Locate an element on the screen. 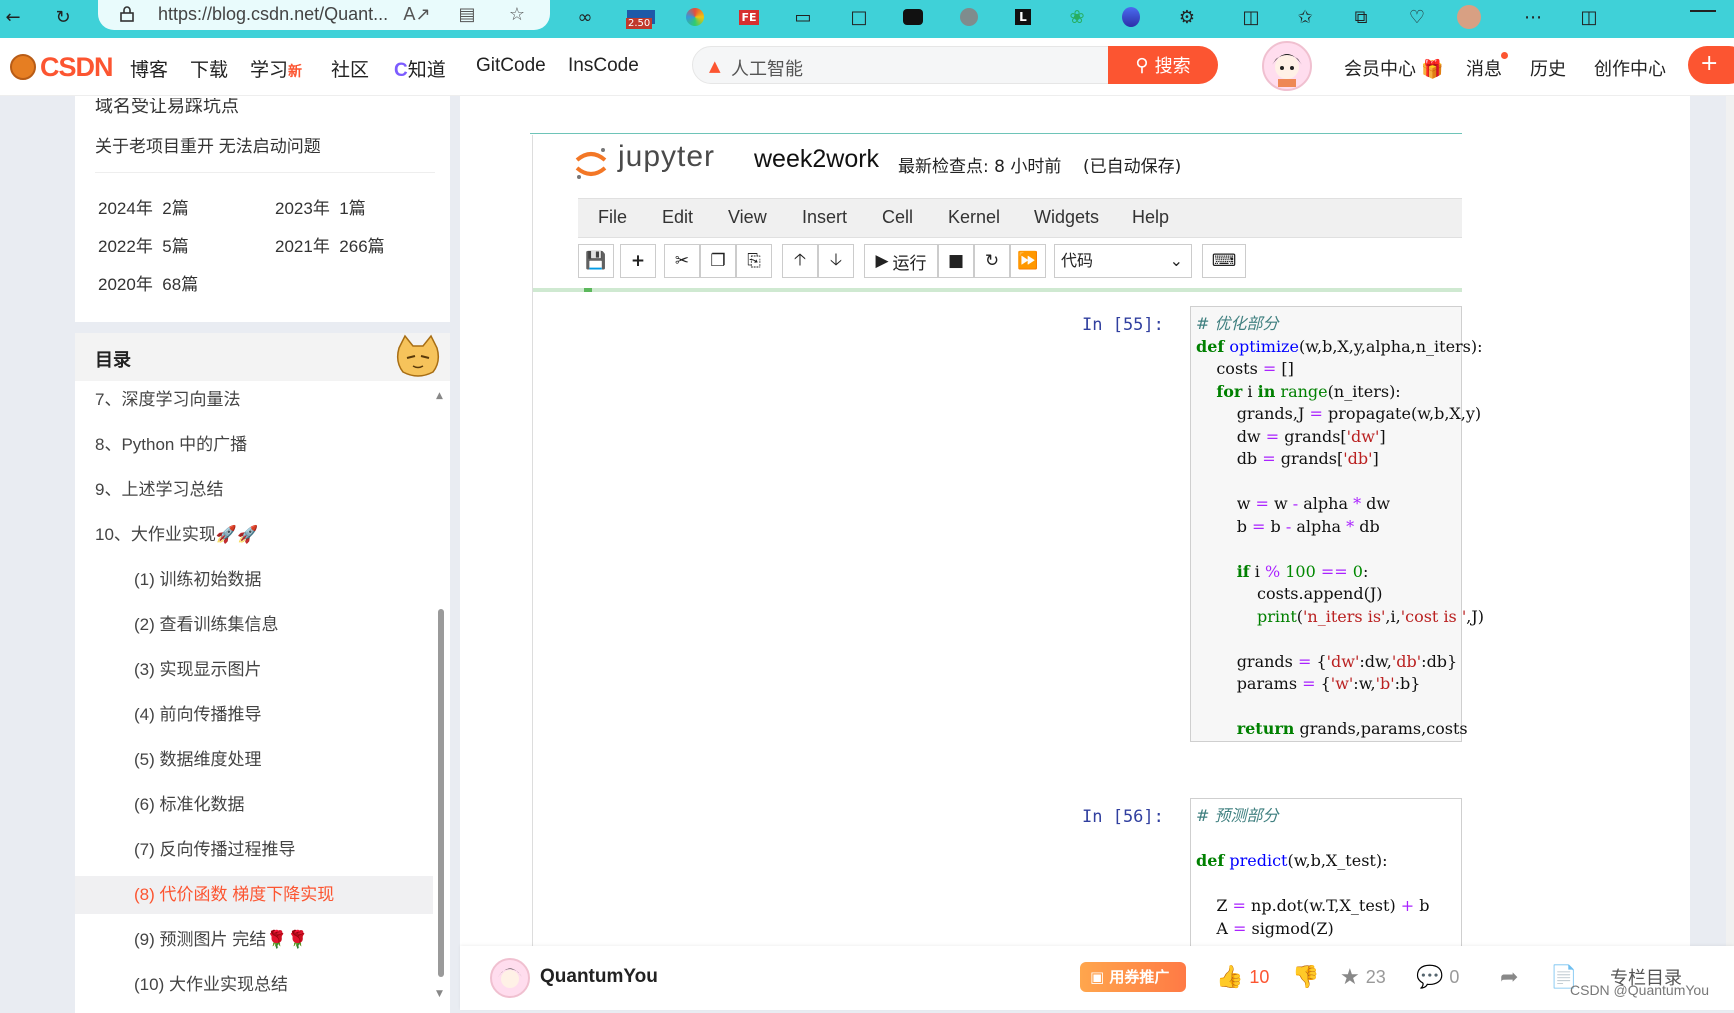 This screenshot has width=1734, height=1013. nav-blog: 博客 is located at coordinates (149, 68).